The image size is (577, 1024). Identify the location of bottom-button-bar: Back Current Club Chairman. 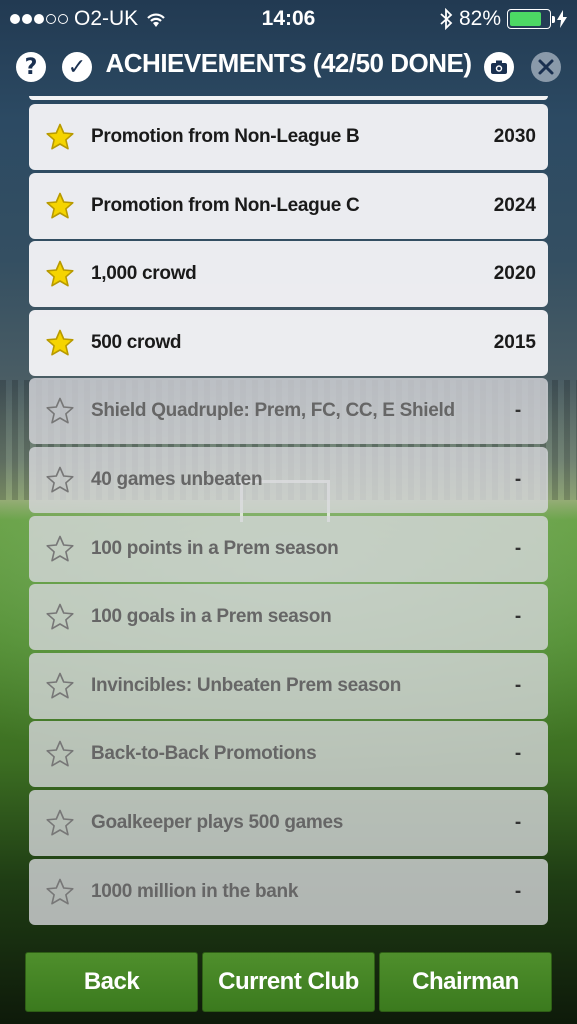
(288, 982).